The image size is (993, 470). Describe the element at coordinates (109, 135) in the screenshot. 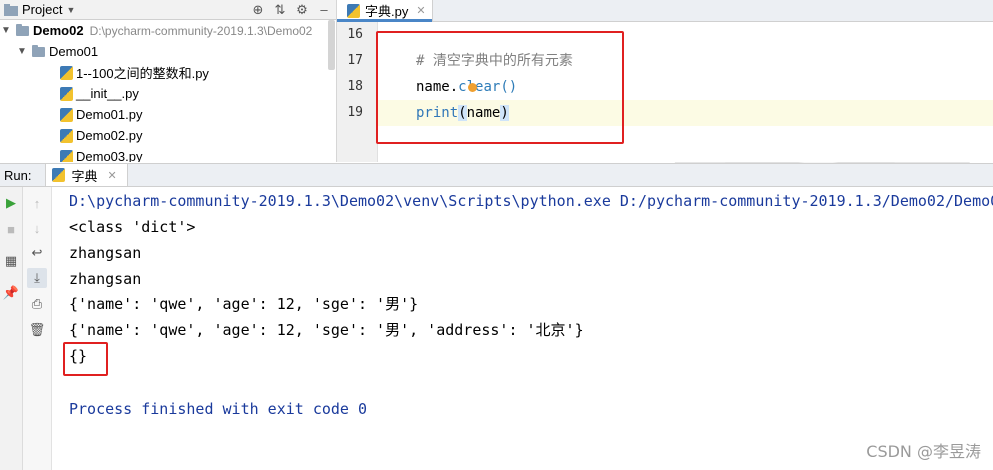

I see `file-name: Demo02.py` at that location.